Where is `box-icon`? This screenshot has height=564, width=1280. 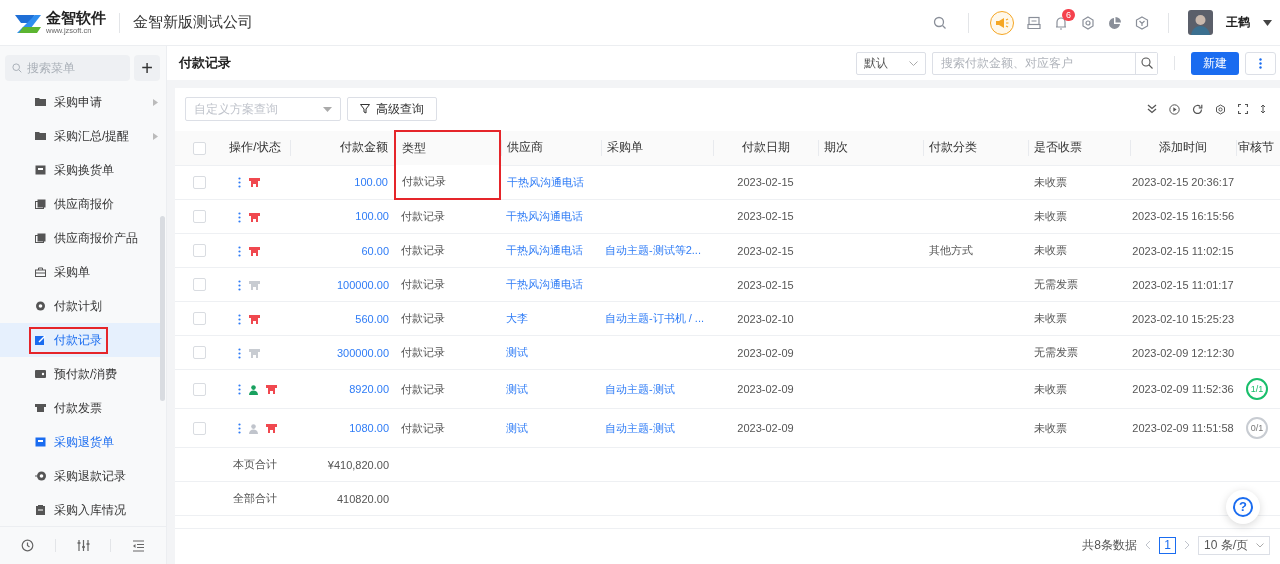 box-icon is located at coordinates (40, 442).